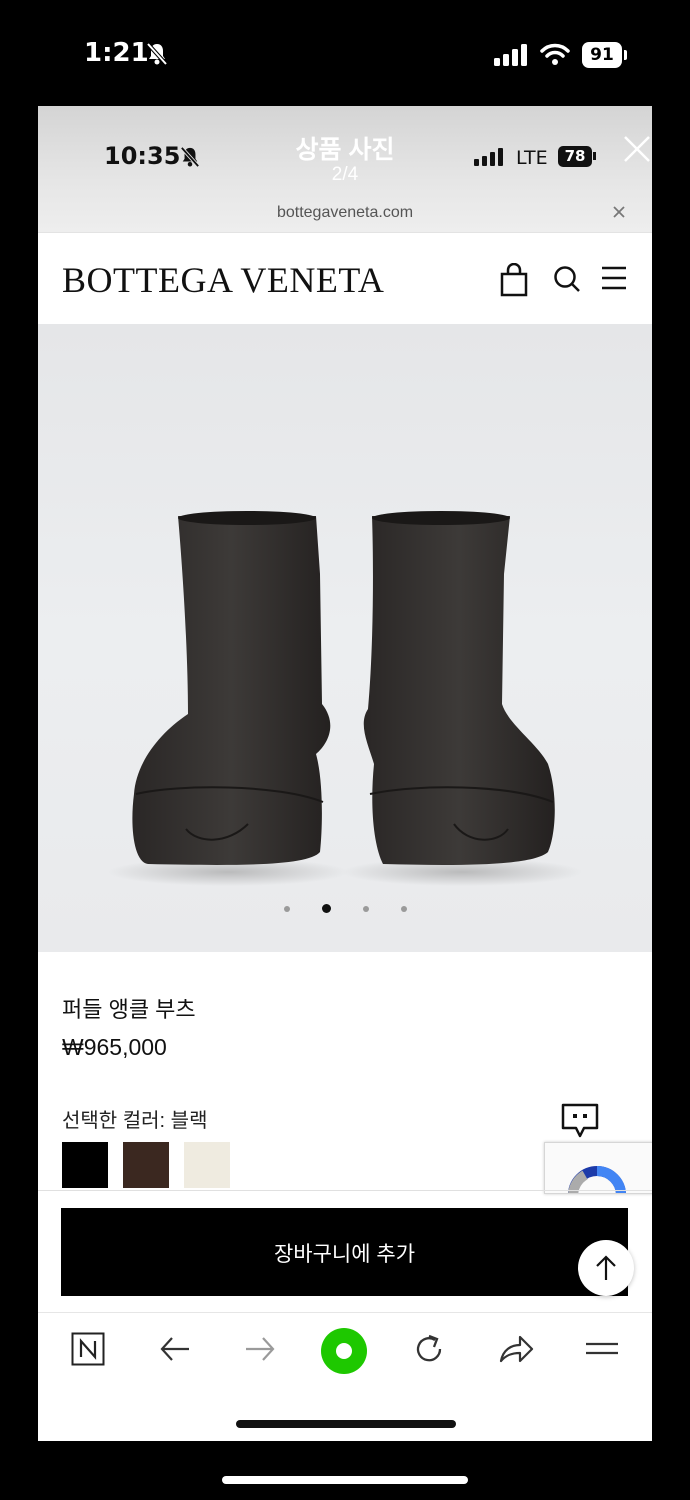 This screenshot has width=690, height=1500. Describe the element at coordinates (146, 1165) in the screenshot. I see `color-swatch-brown` at that location.